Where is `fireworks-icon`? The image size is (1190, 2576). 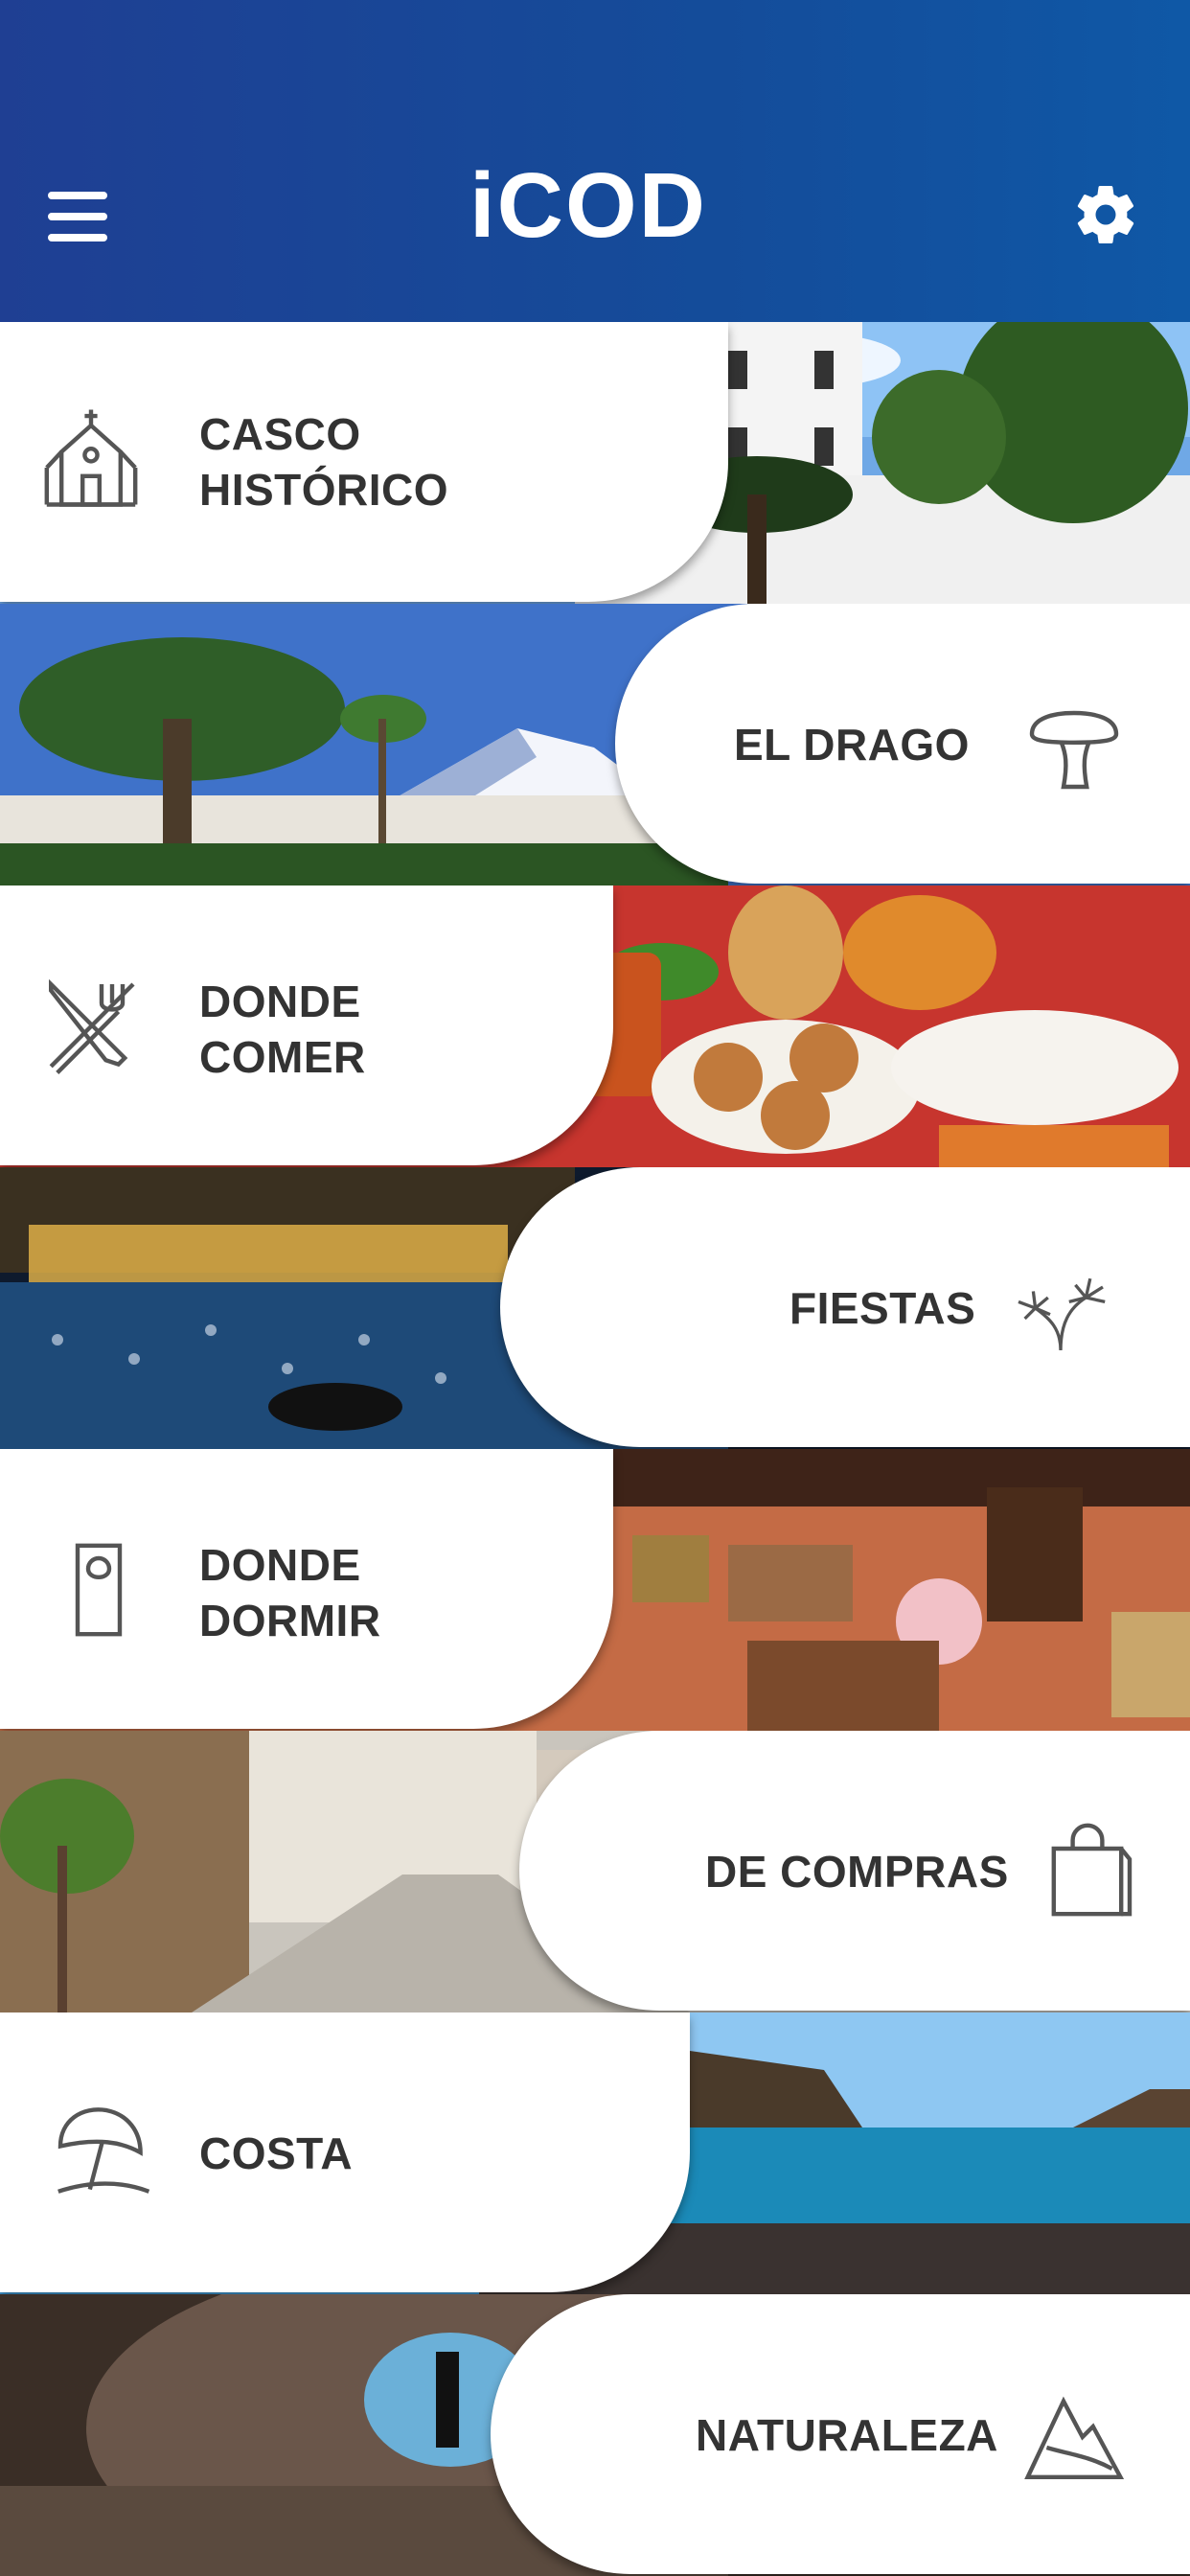 fireworks-icon is located at coordinates (1061, 1308).